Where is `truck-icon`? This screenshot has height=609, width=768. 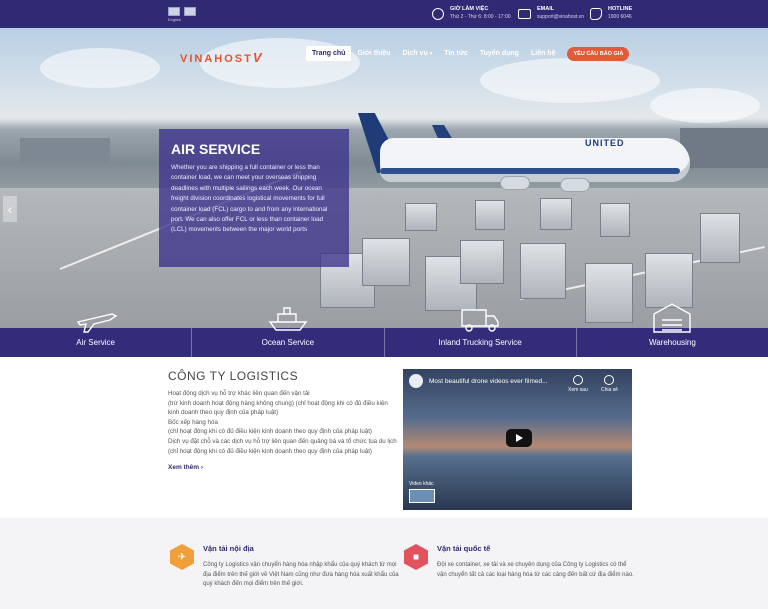 truck-icon is located at coordinates (480, 320).